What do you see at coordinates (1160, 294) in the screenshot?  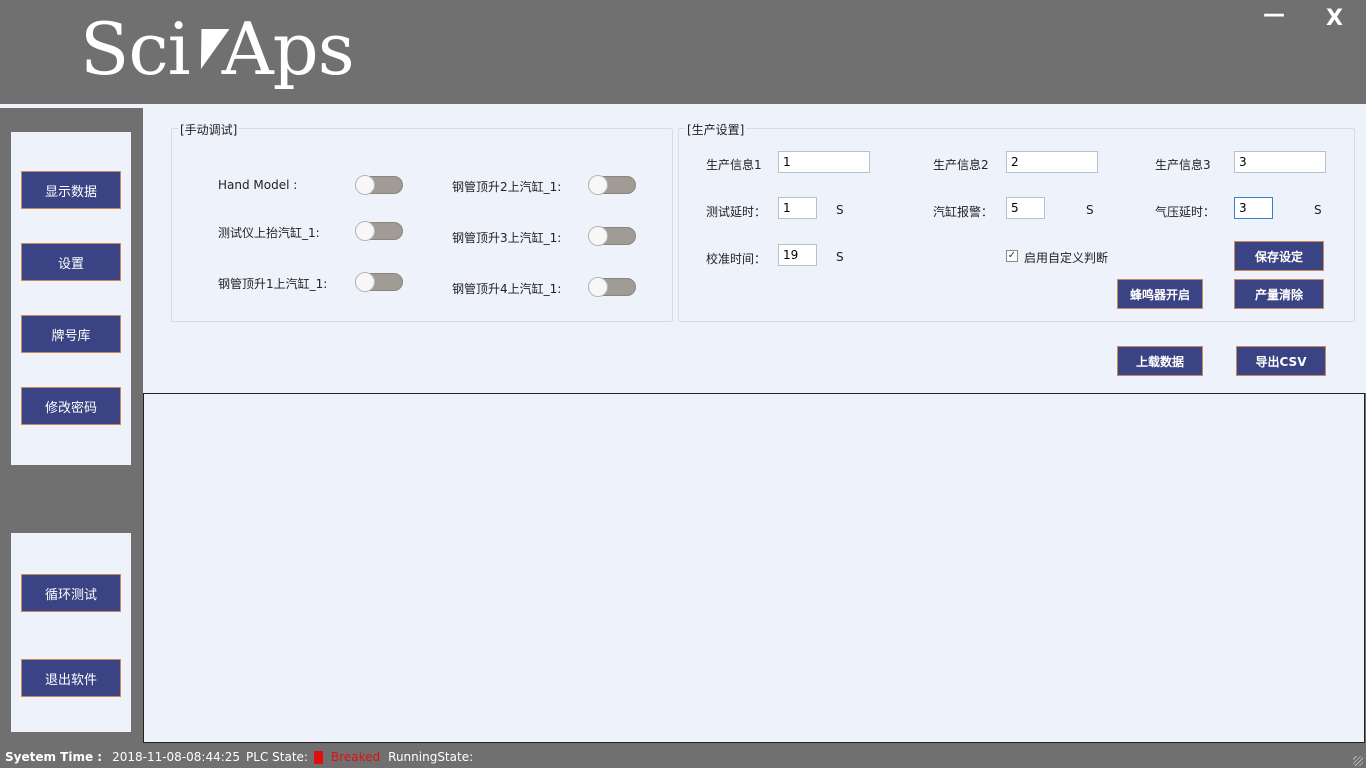 I see `buzzer-on-button: 蜂鸣器开启` at bounding box center [1160, 294].